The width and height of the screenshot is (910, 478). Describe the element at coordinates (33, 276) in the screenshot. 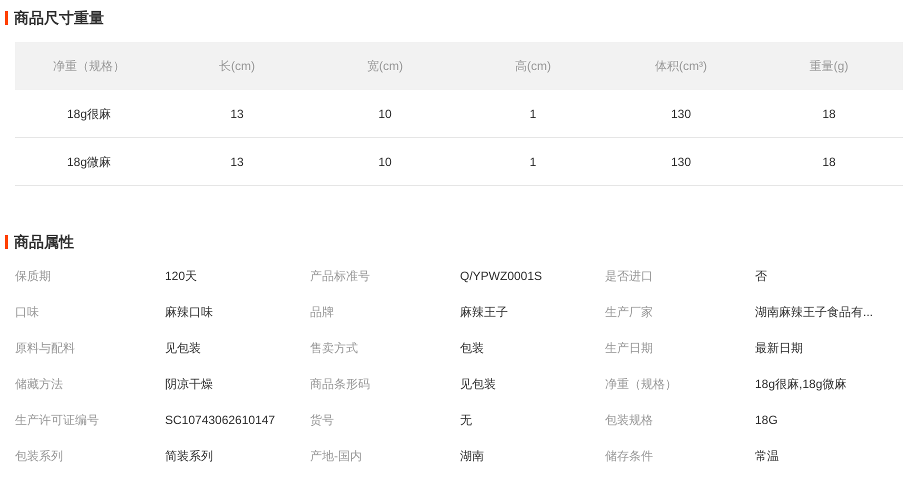

I see `attribute-label: 保质期` at that location.